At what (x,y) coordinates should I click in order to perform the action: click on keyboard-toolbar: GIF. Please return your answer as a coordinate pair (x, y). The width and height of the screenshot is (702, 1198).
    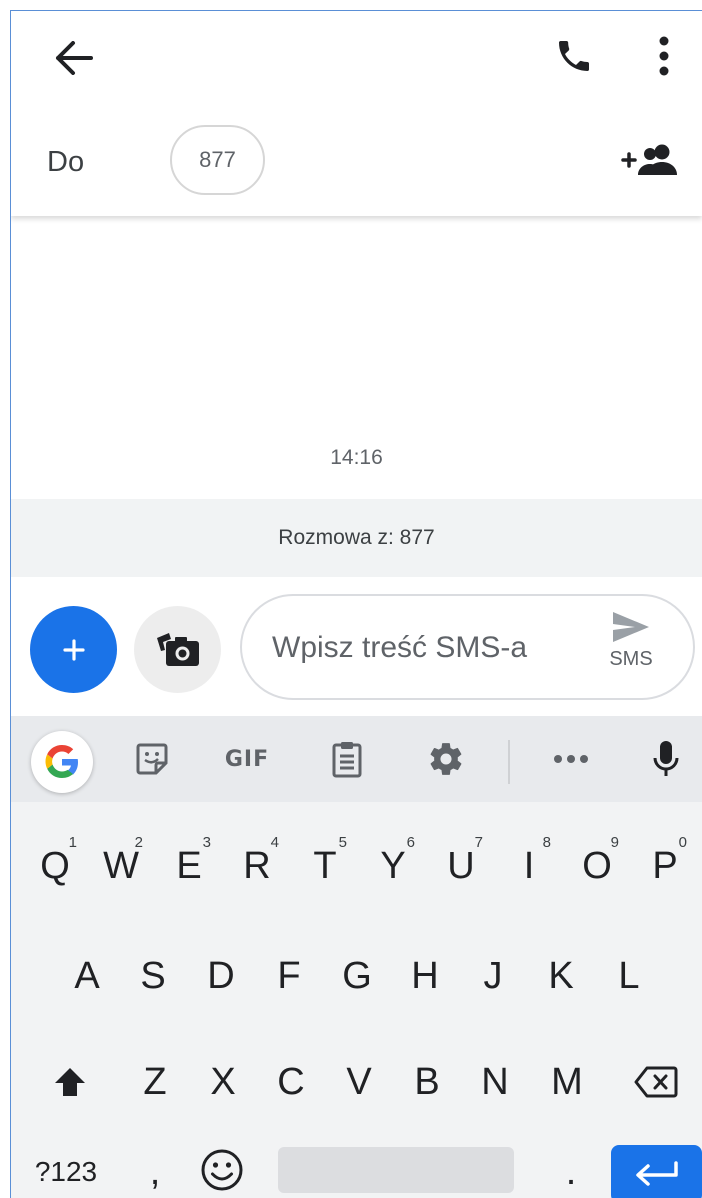
    Looking at the image, I should click on (356, 759).